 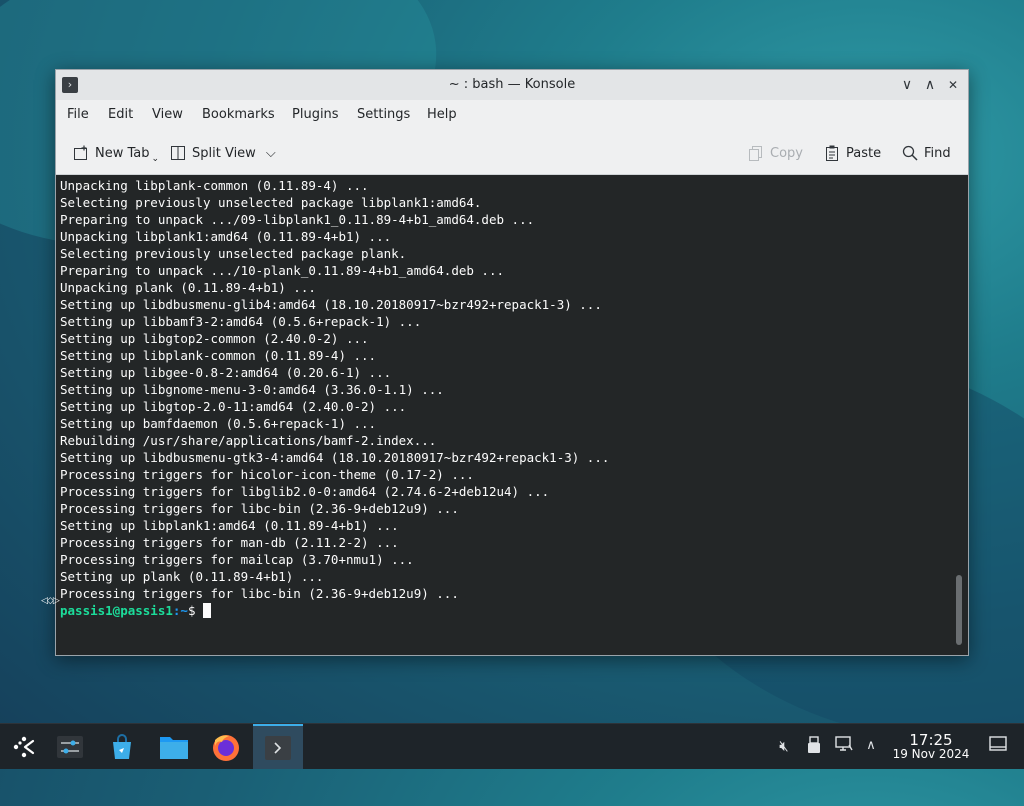 I want to click on find-button: Find, so click(x=926, y=153).